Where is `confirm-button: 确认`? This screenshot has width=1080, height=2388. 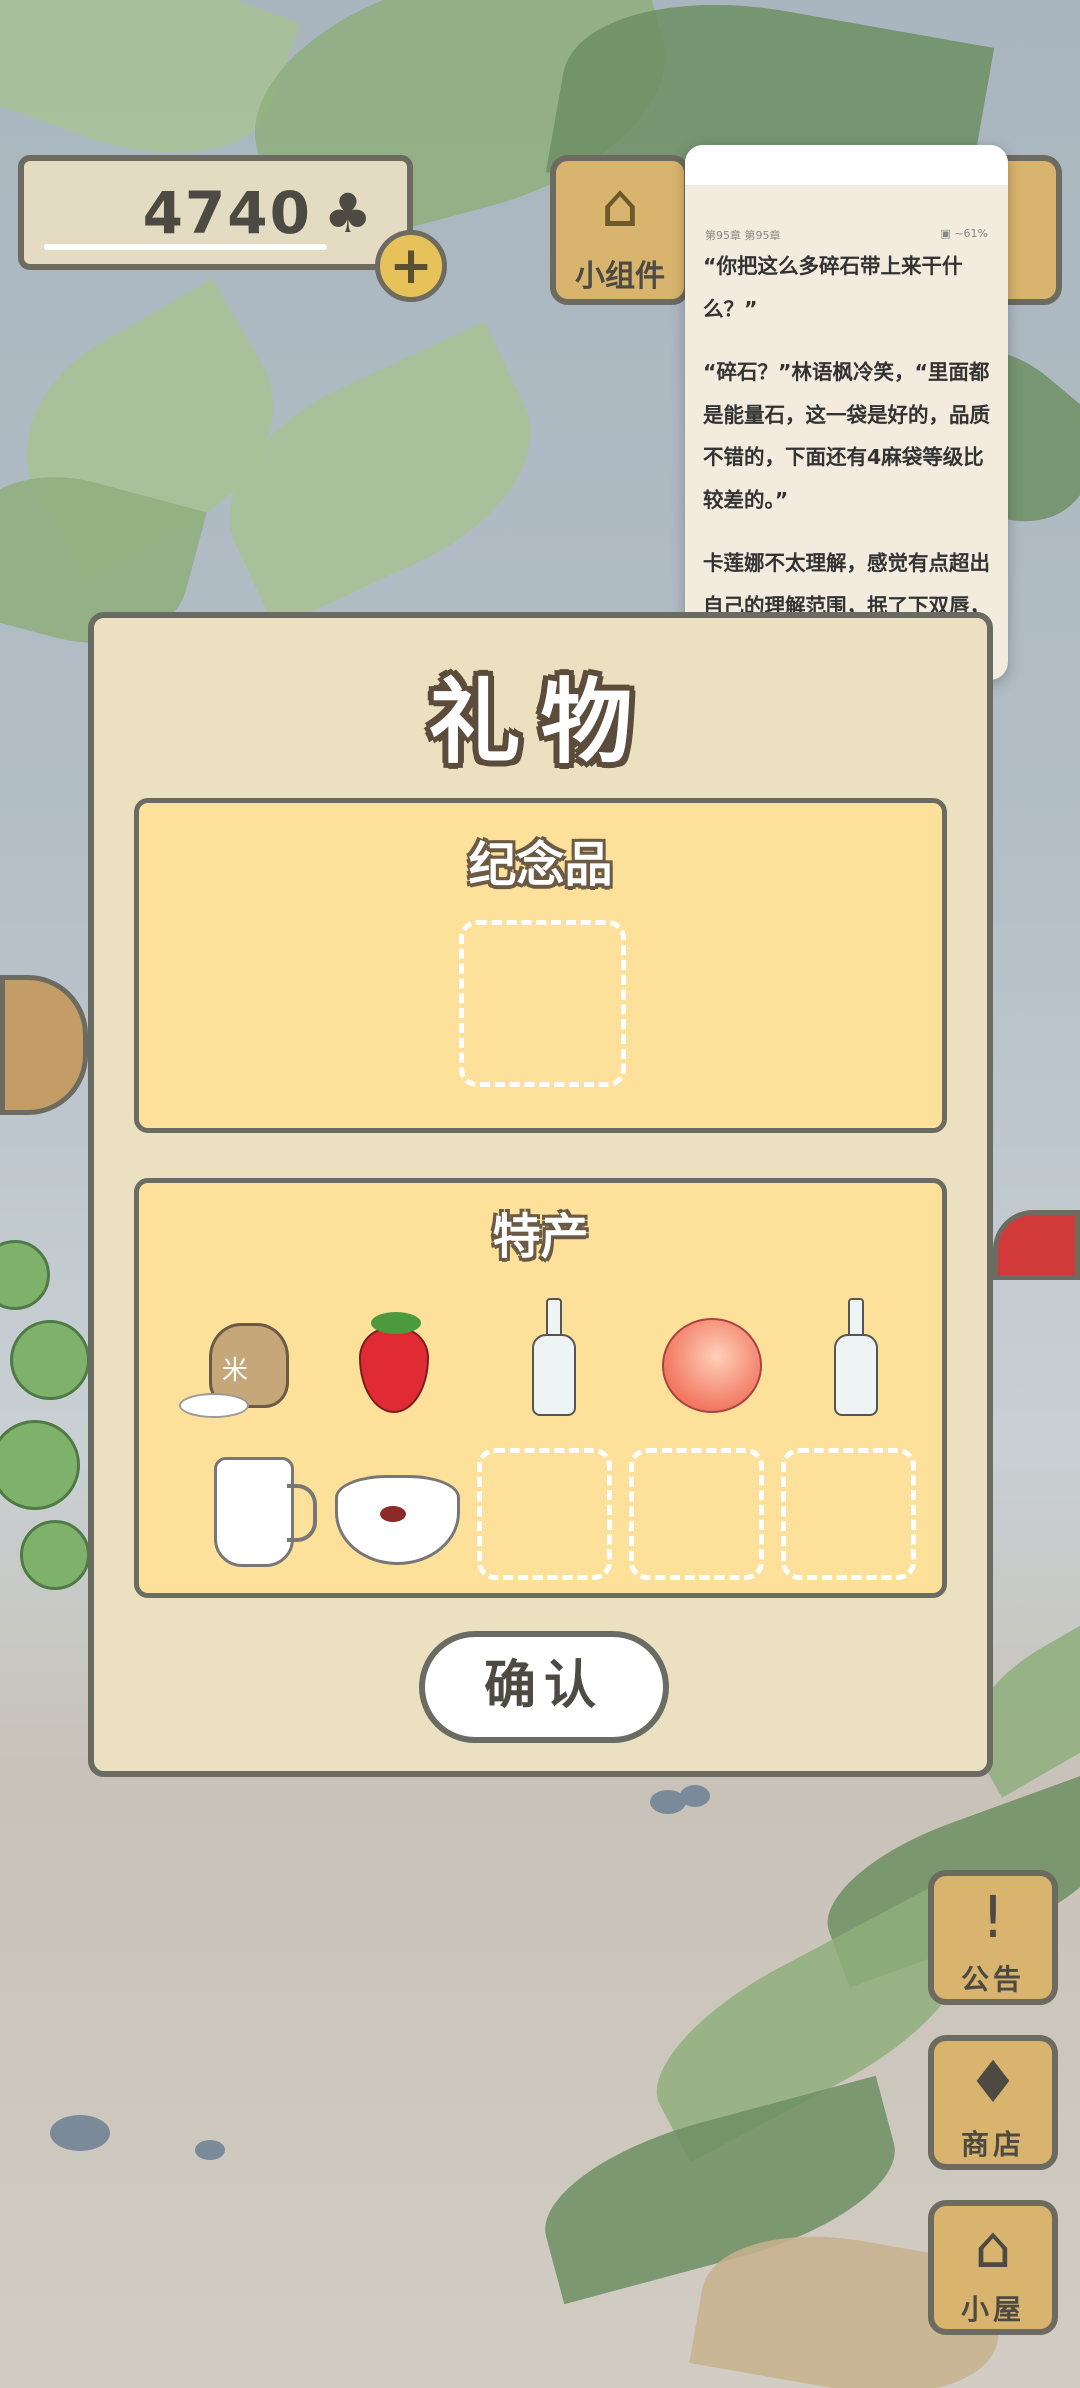 confirm-button: 确认 is located at coordinates (544, 1687).